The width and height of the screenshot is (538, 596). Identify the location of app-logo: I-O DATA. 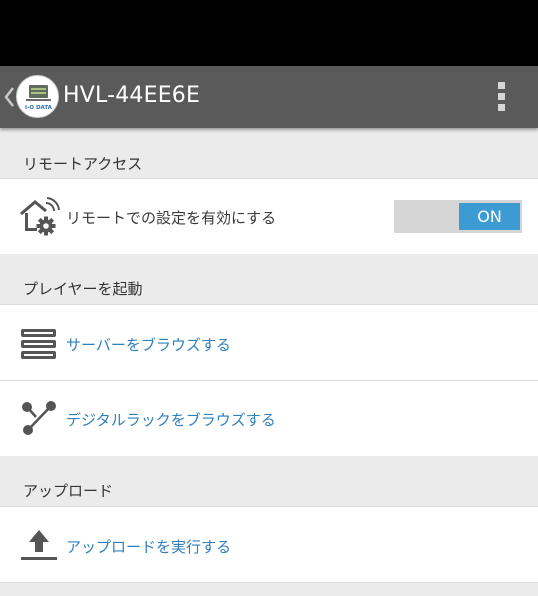
(37, 96).